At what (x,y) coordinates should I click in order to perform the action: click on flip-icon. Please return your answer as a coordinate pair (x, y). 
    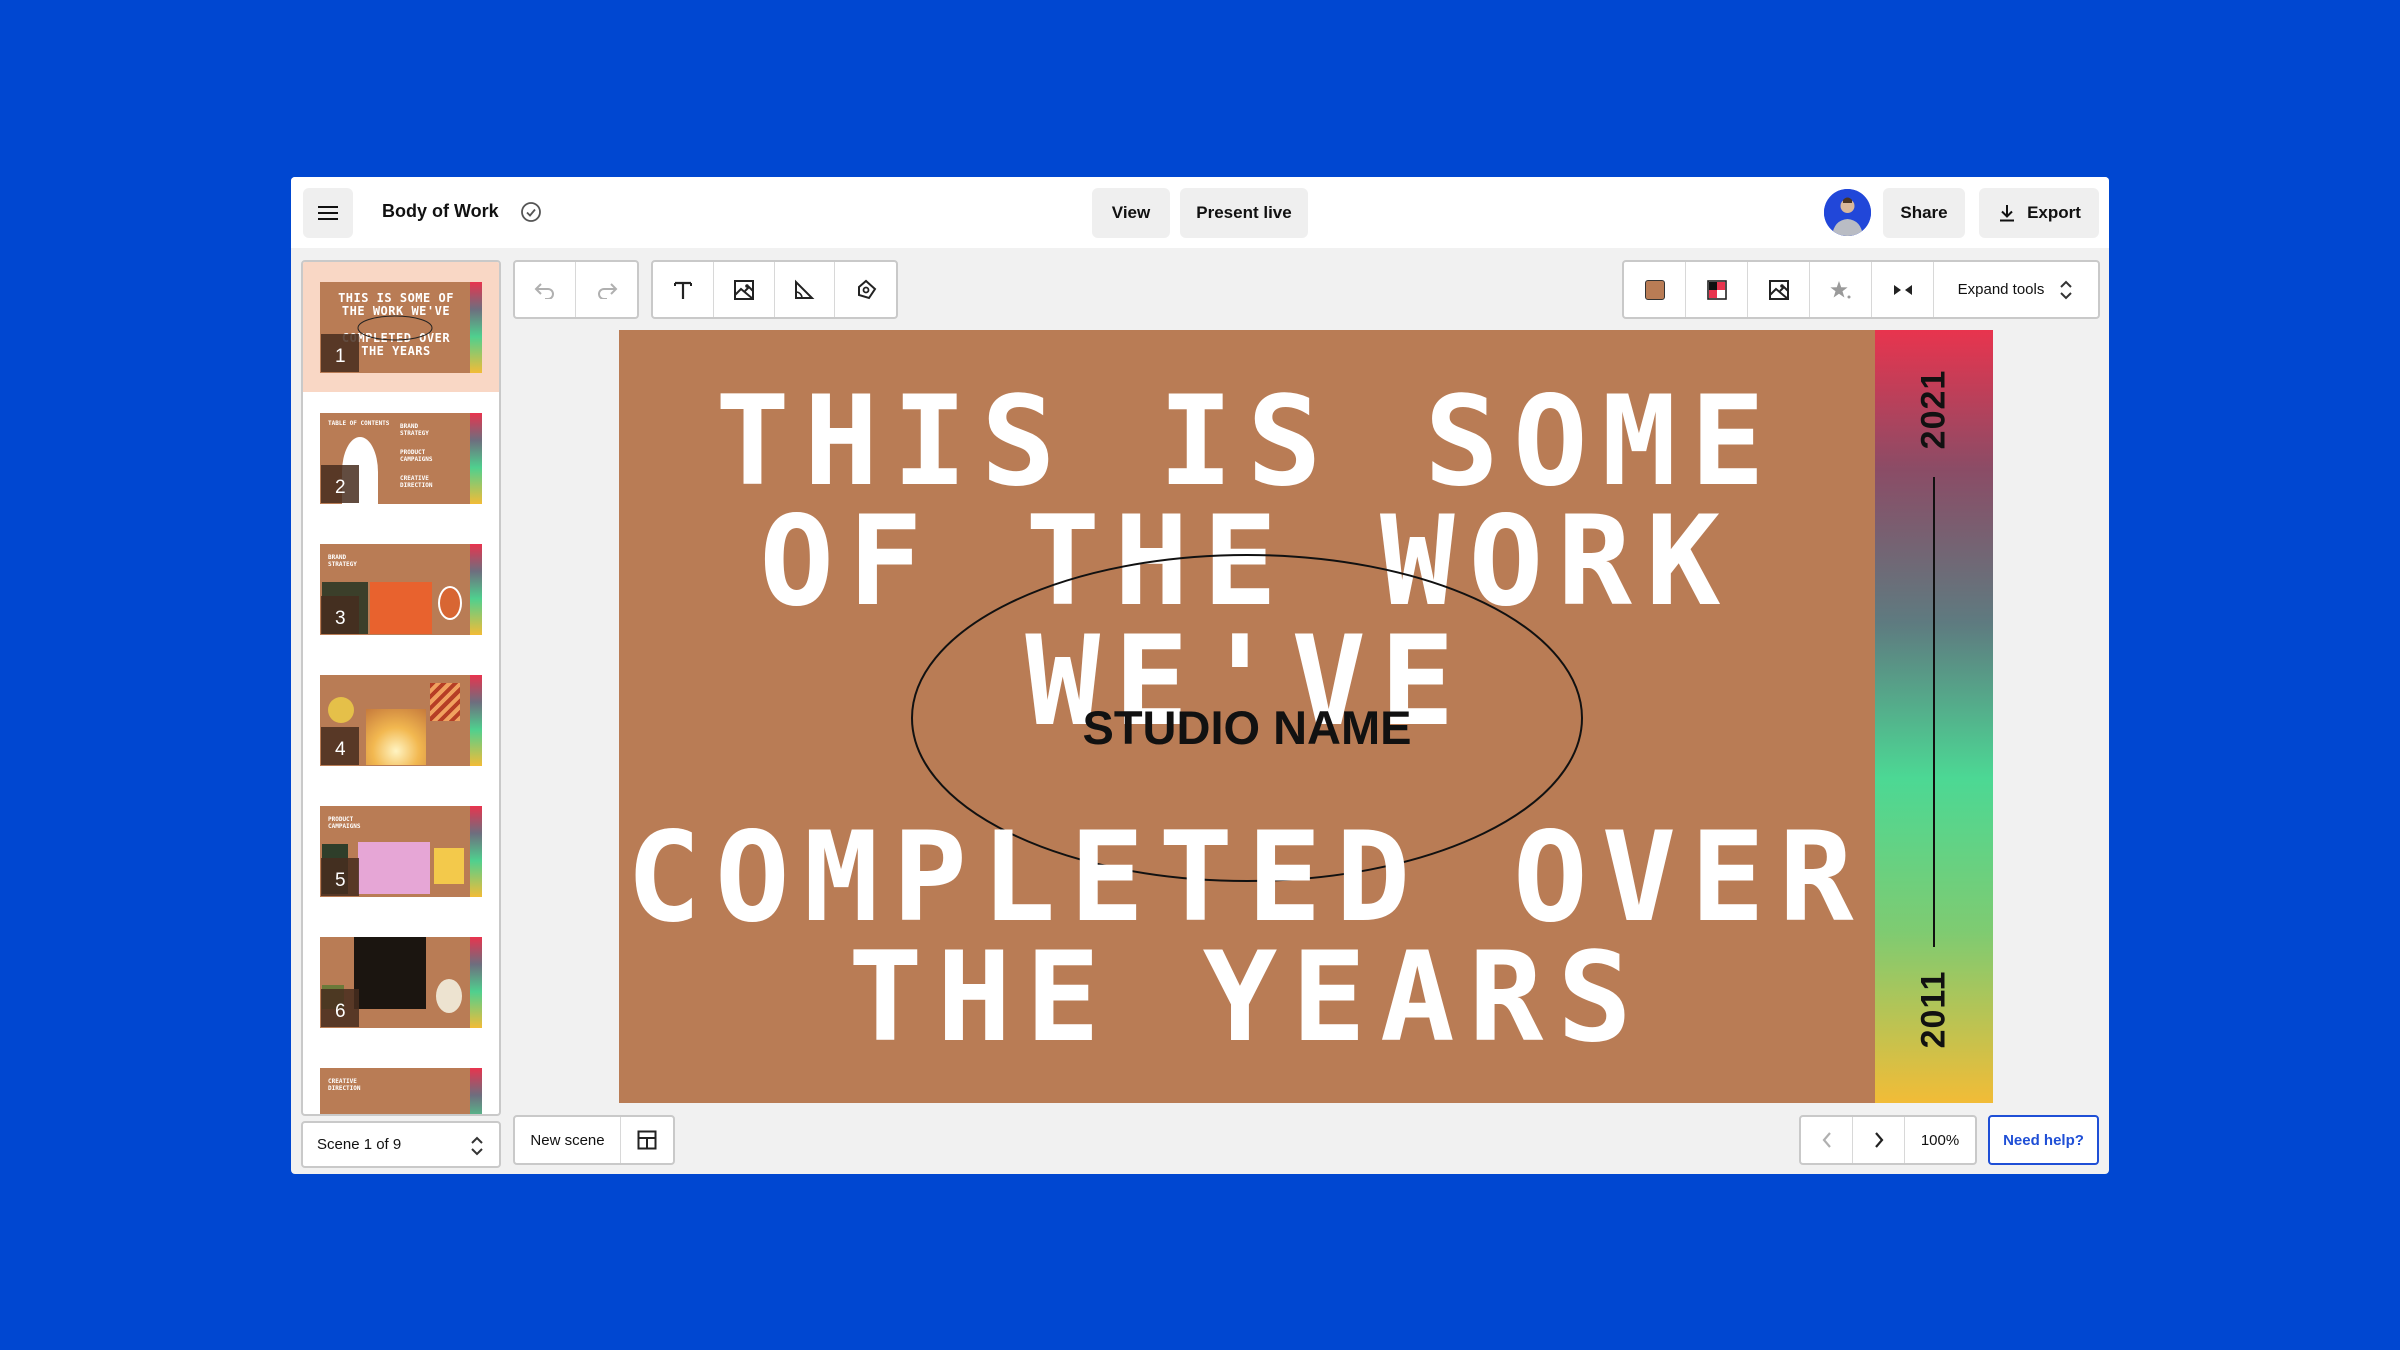
    Looking at the image, I should click on (1902, 289).